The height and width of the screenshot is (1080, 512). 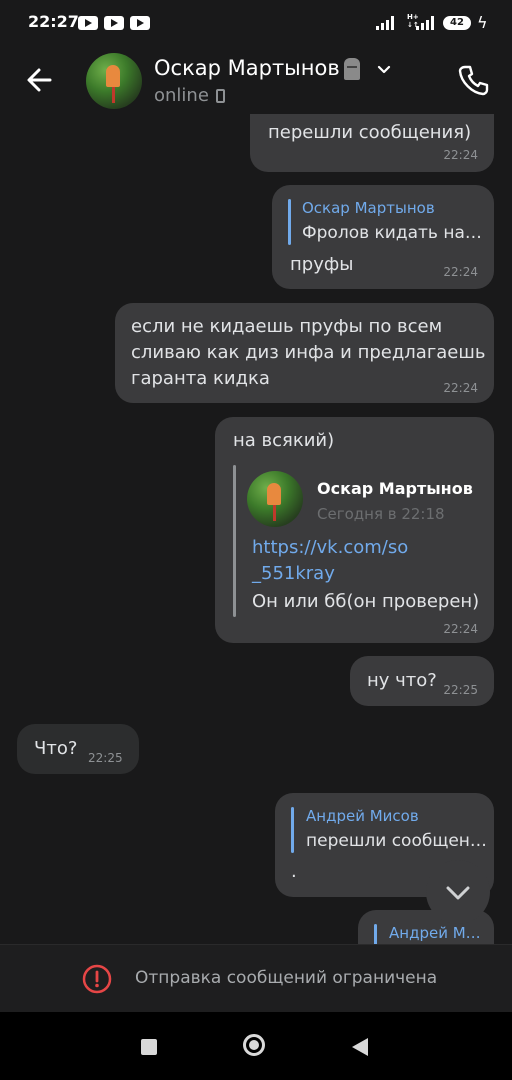 What do you see at coordinates (286, 978) in the screenshot?
I see `restriction-text: Отправка сообщений ограничена` at bounding box center [286, 978].